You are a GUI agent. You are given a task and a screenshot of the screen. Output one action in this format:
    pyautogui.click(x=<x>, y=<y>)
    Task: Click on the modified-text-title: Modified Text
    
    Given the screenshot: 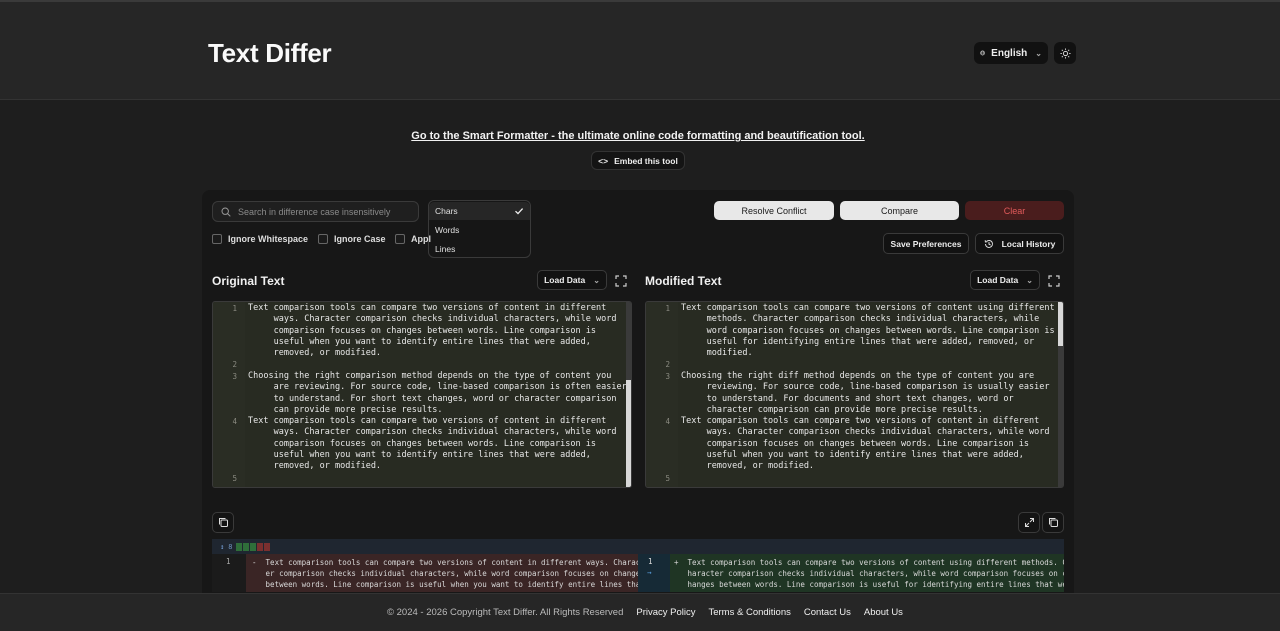 What is the action you would take?
    pyautogui.click(x=683, y=281)
    